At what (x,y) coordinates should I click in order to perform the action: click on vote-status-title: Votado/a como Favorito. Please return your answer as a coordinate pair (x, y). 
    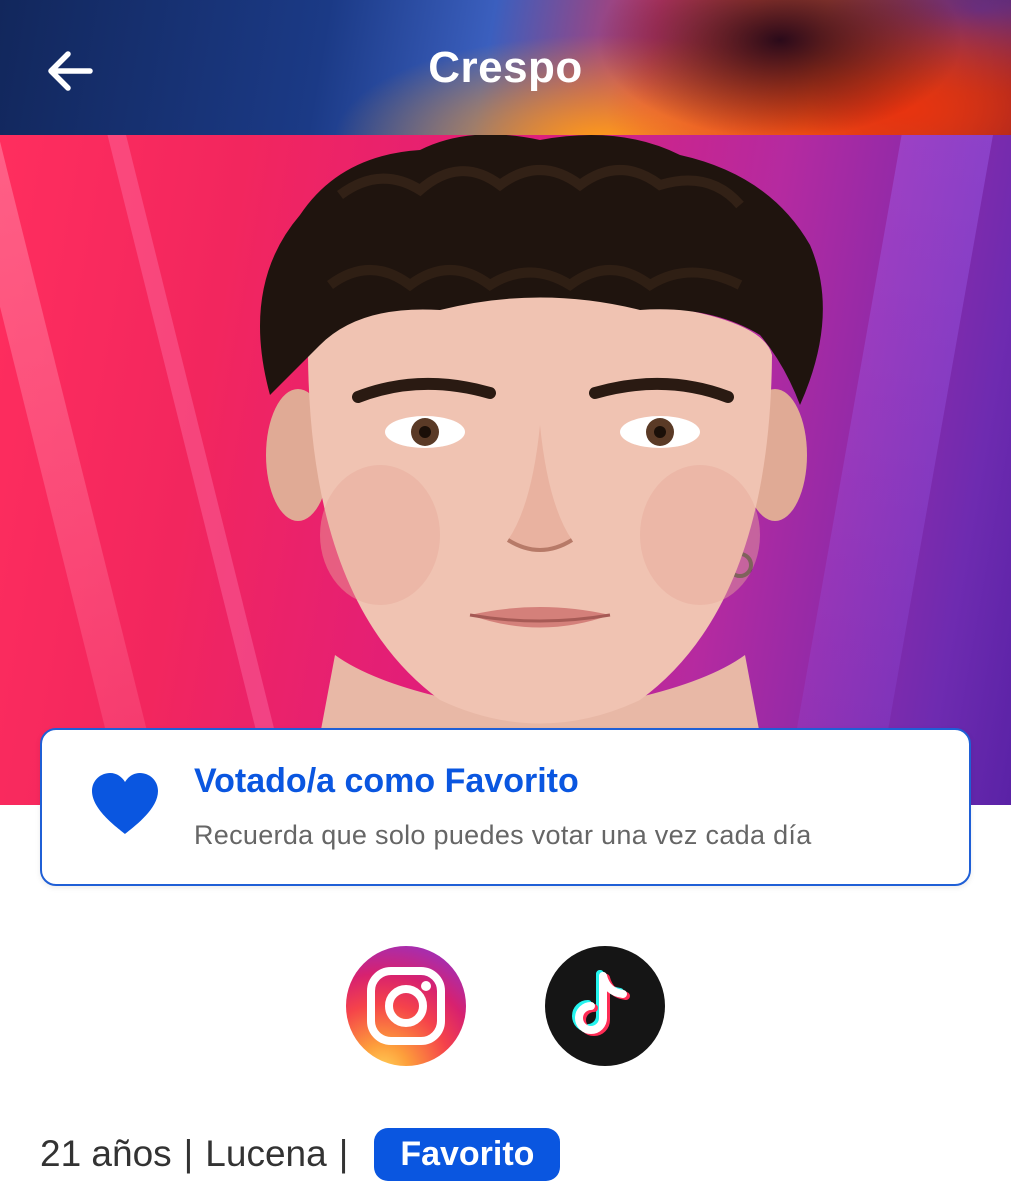
    Looking at the image, I should click on (386, 781).